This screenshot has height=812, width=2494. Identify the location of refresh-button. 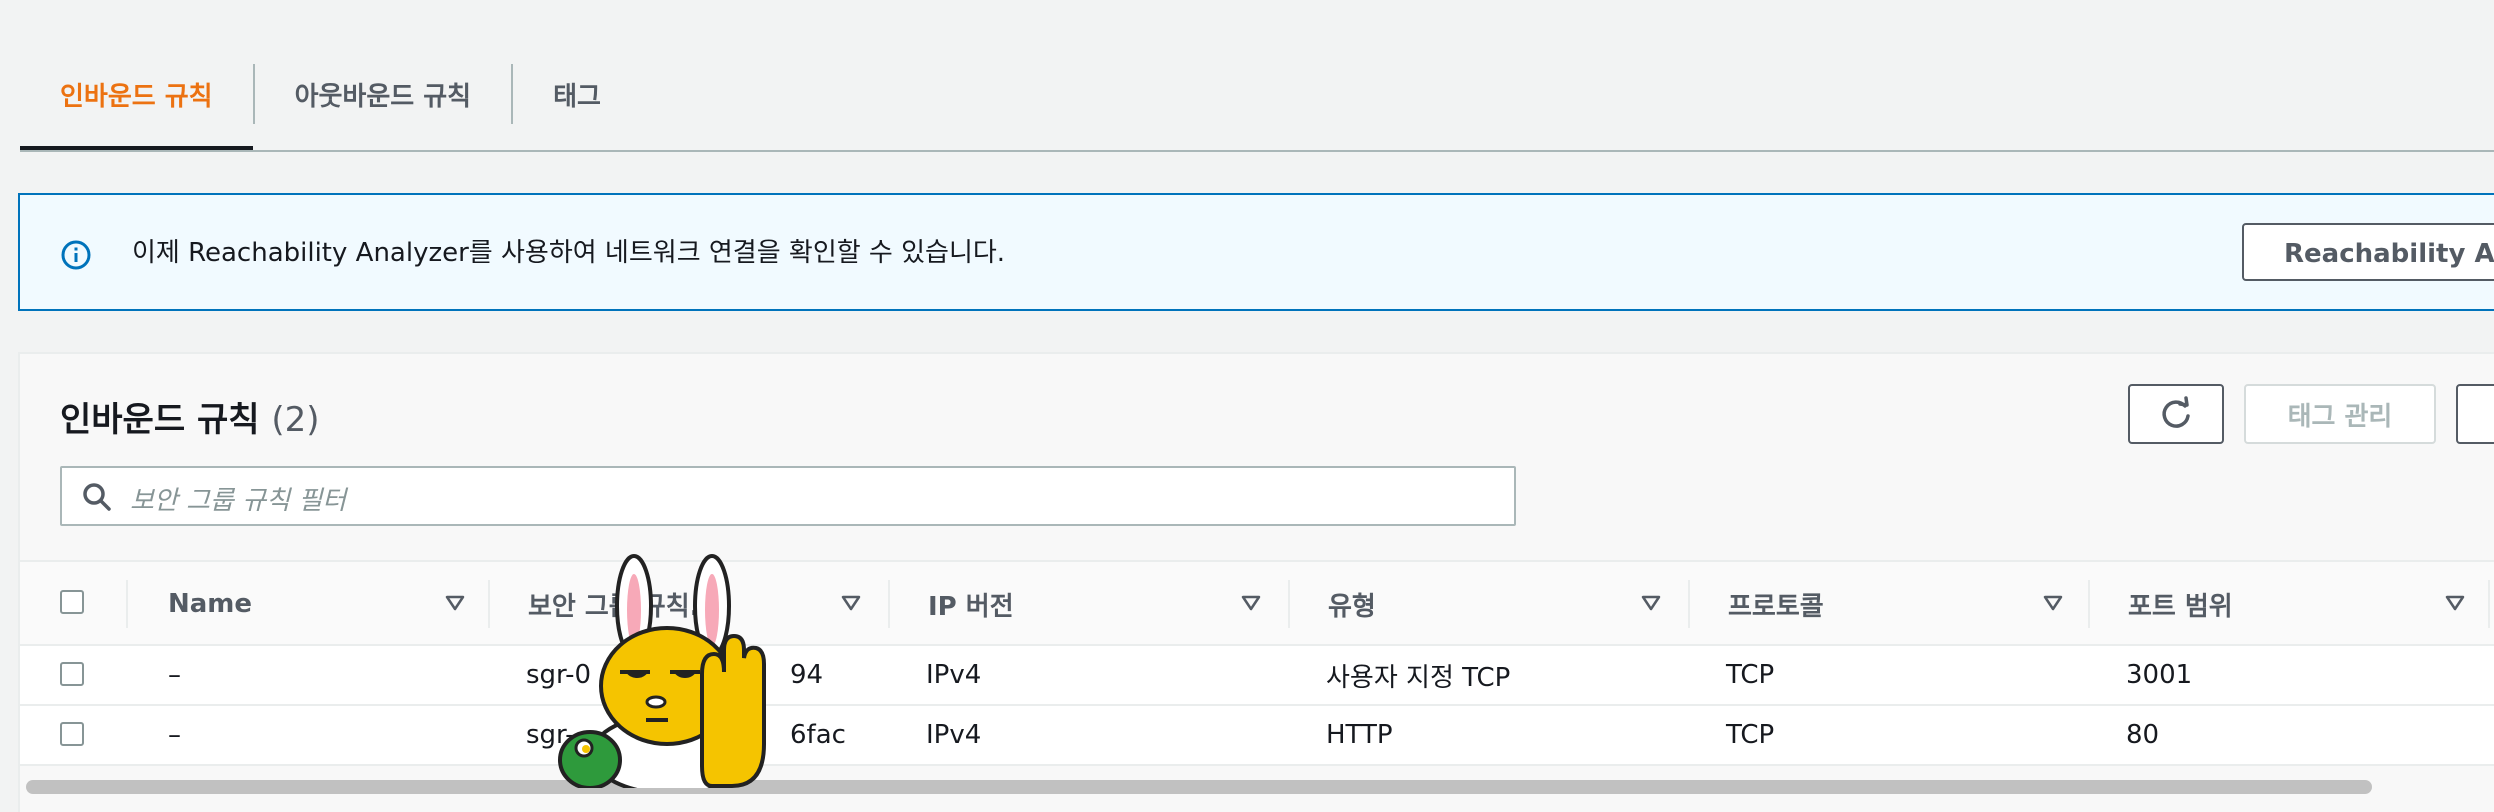
(2176, 414).